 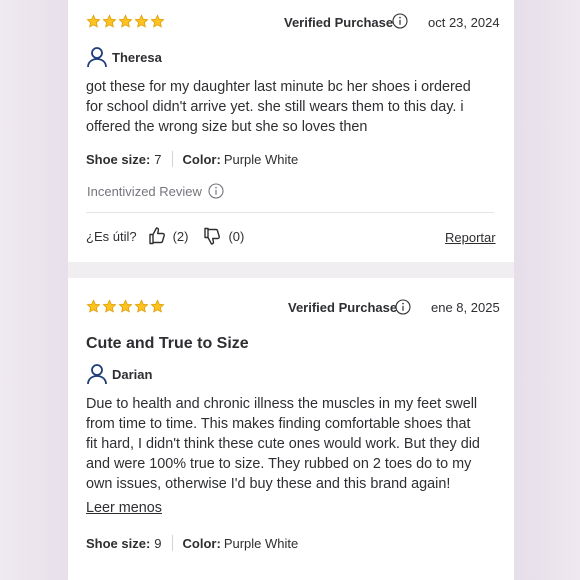 I want to click on thumbs-down-count: (0), so click(x=236, y=236).